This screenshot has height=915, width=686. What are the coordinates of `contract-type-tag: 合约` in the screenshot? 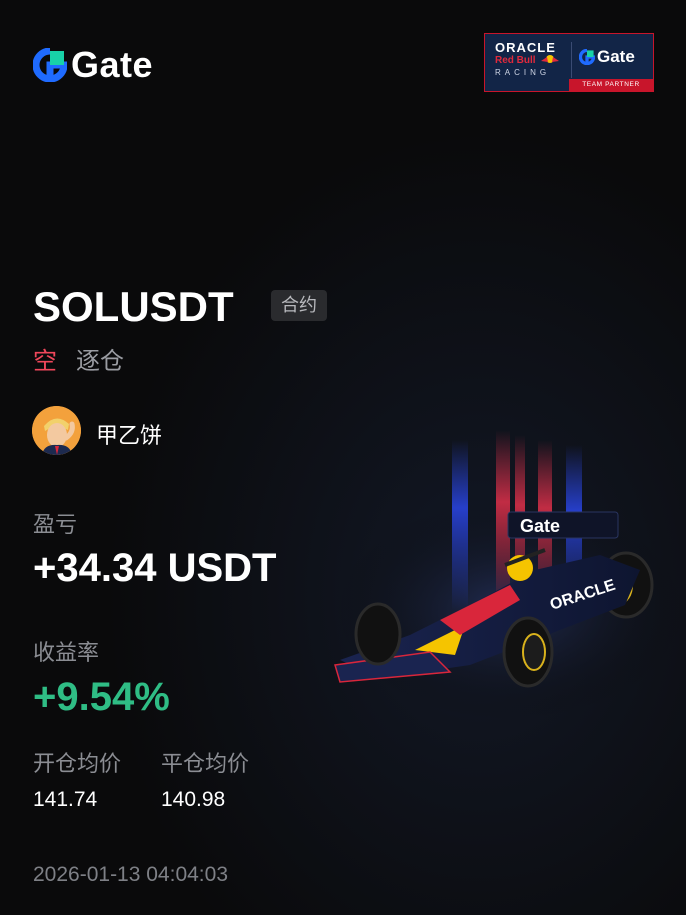 It's located at (299, 305).